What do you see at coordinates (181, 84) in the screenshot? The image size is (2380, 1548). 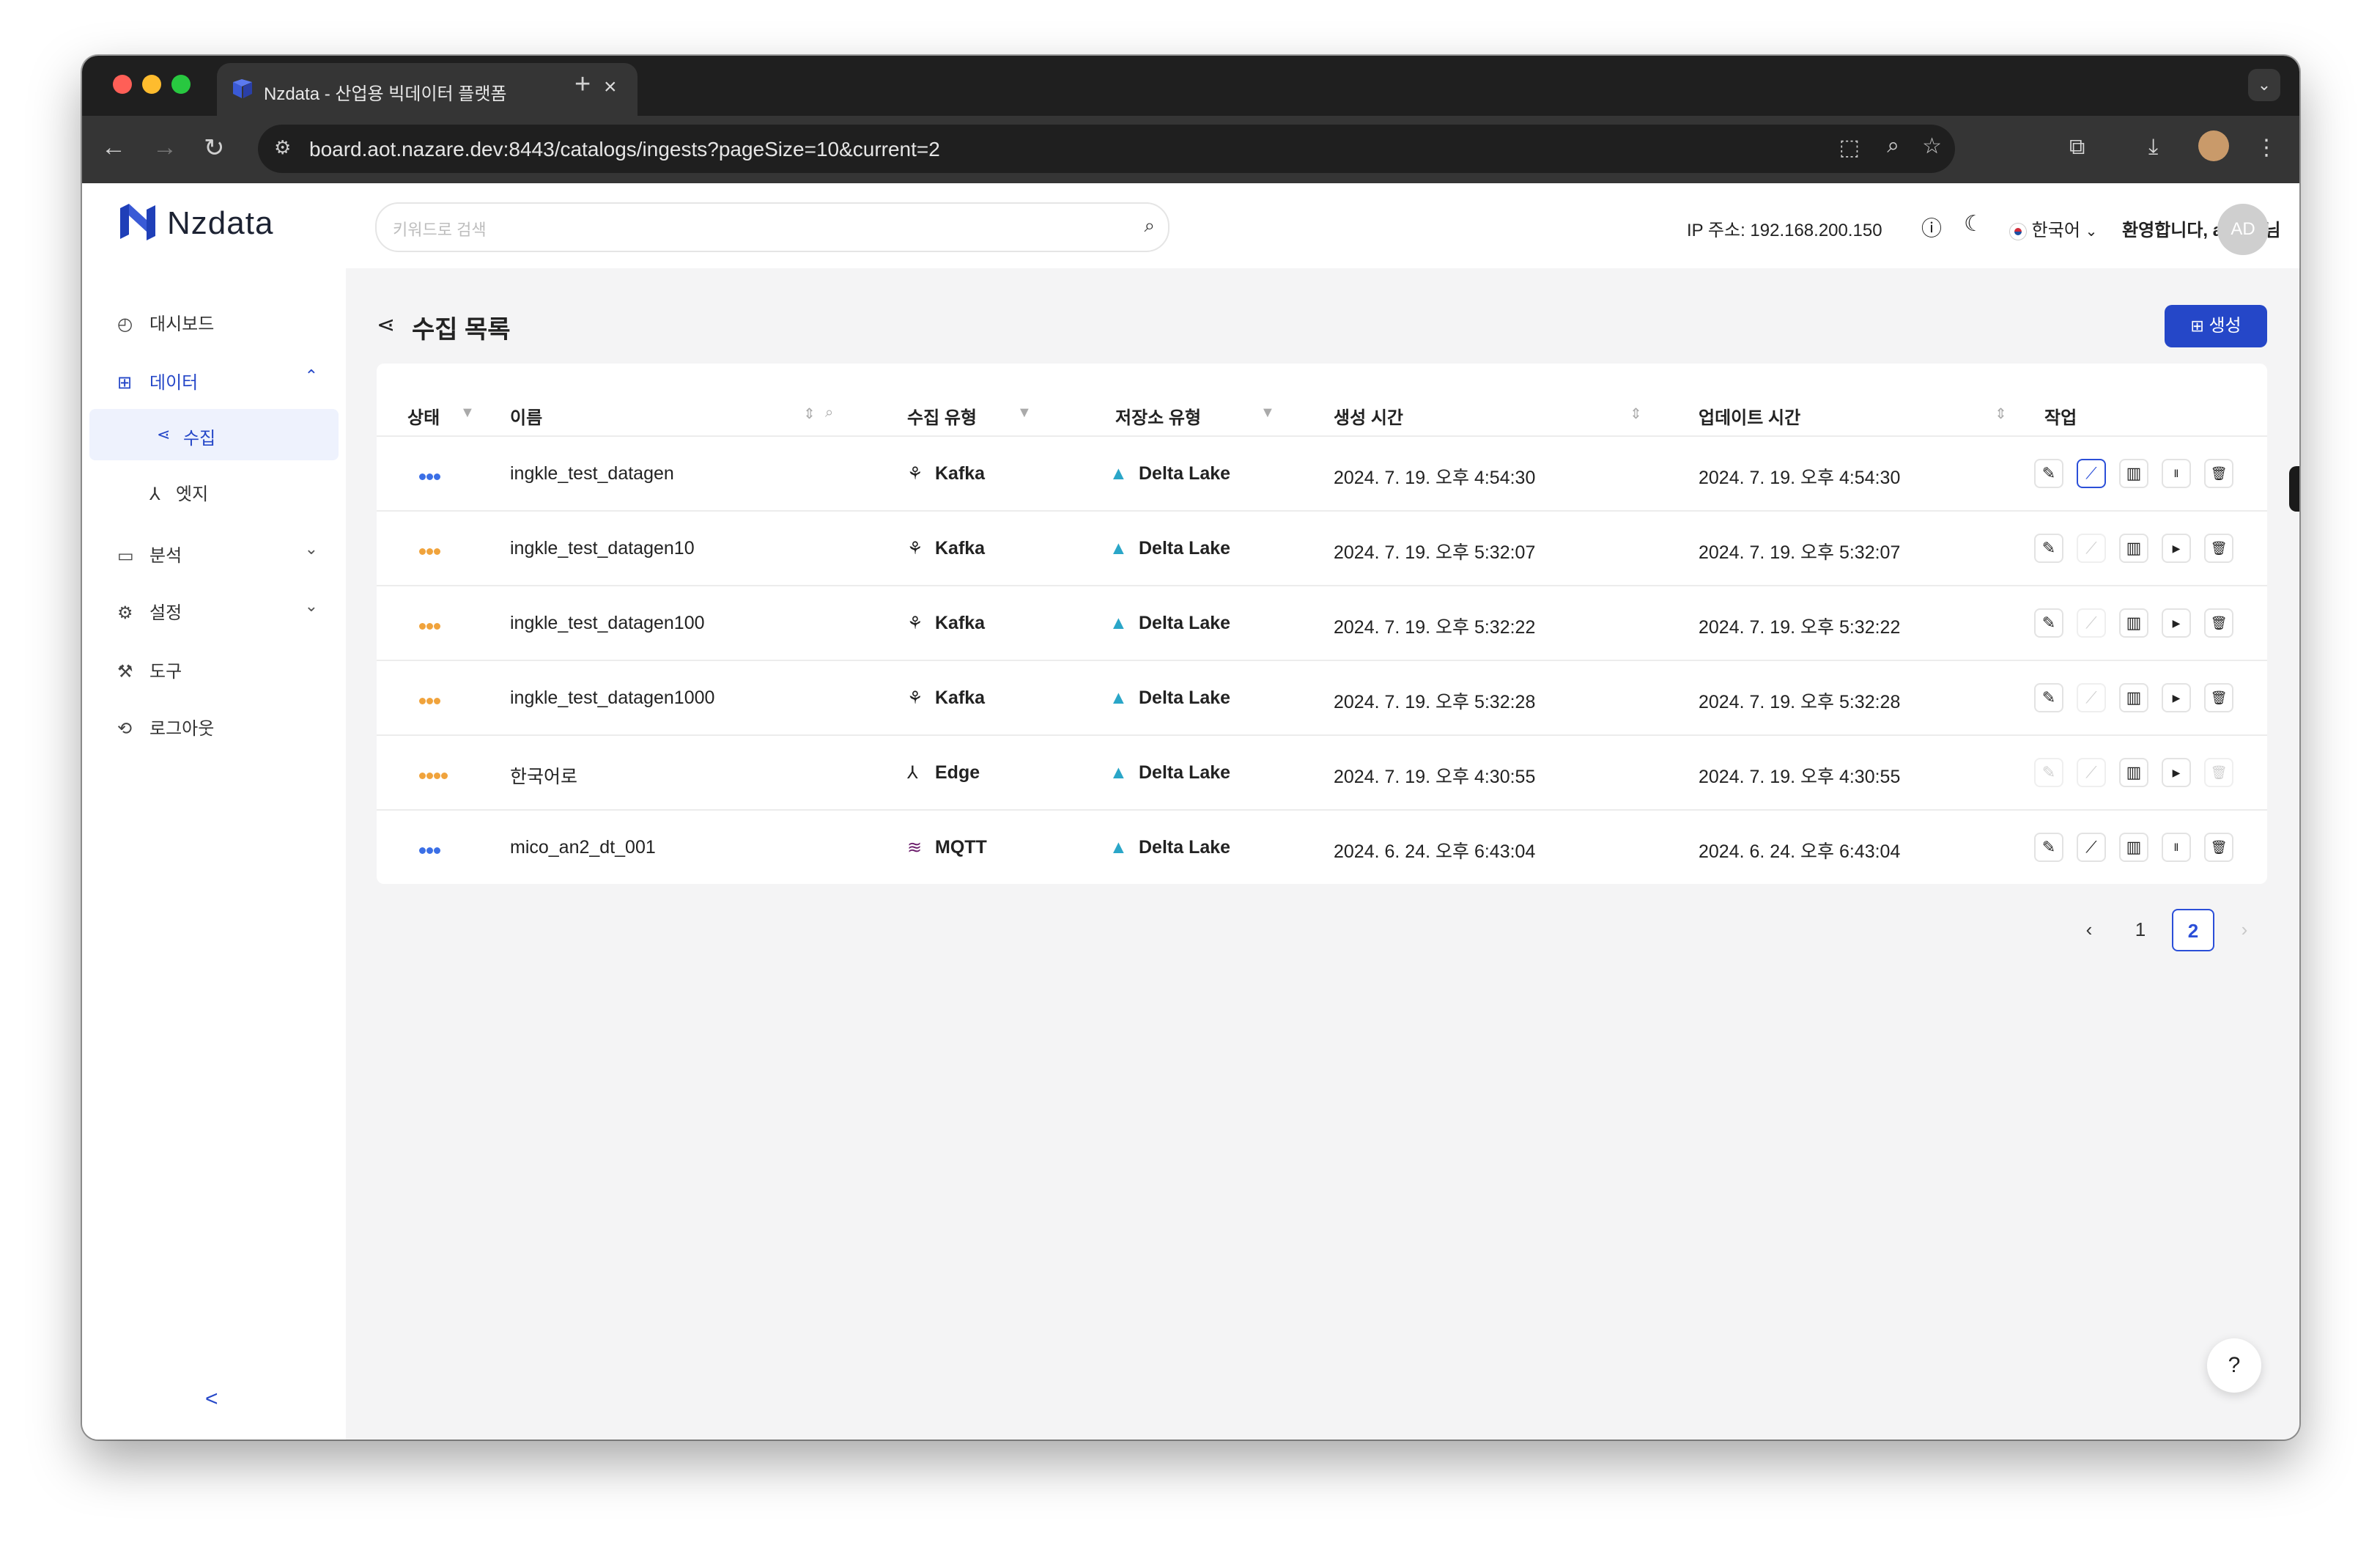 I see `zoom-window-button` at bounding box center [181, 84].